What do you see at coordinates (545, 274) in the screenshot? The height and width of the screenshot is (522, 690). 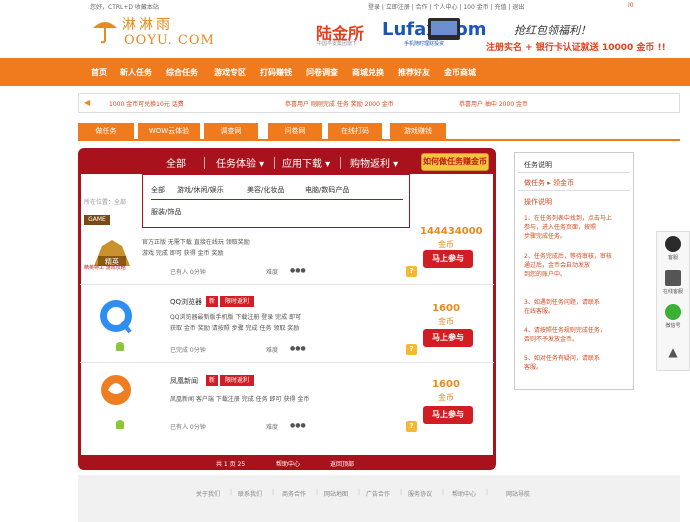 I see `sidebar-step: 到您的账户中。` at bounding box center [545, 274].